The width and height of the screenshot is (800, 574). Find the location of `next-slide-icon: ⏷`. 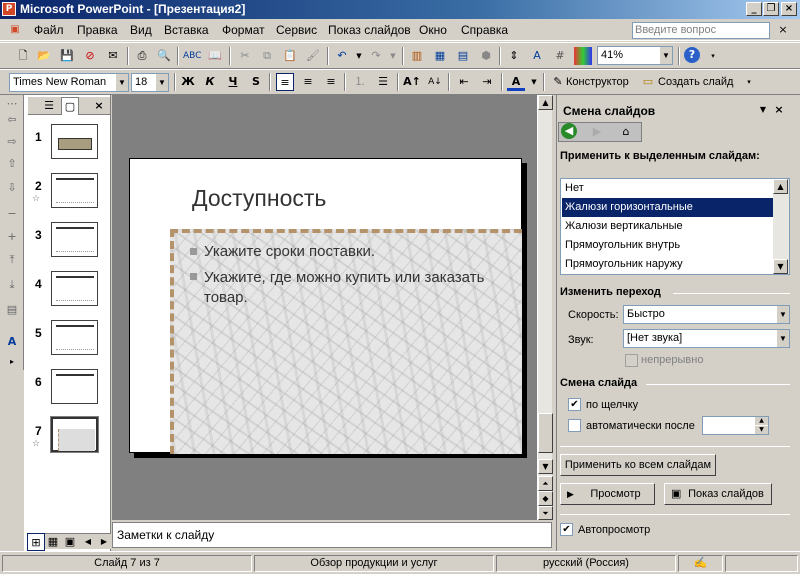

next-slide-icon: ⏷ is located at coordinates (545, 513).